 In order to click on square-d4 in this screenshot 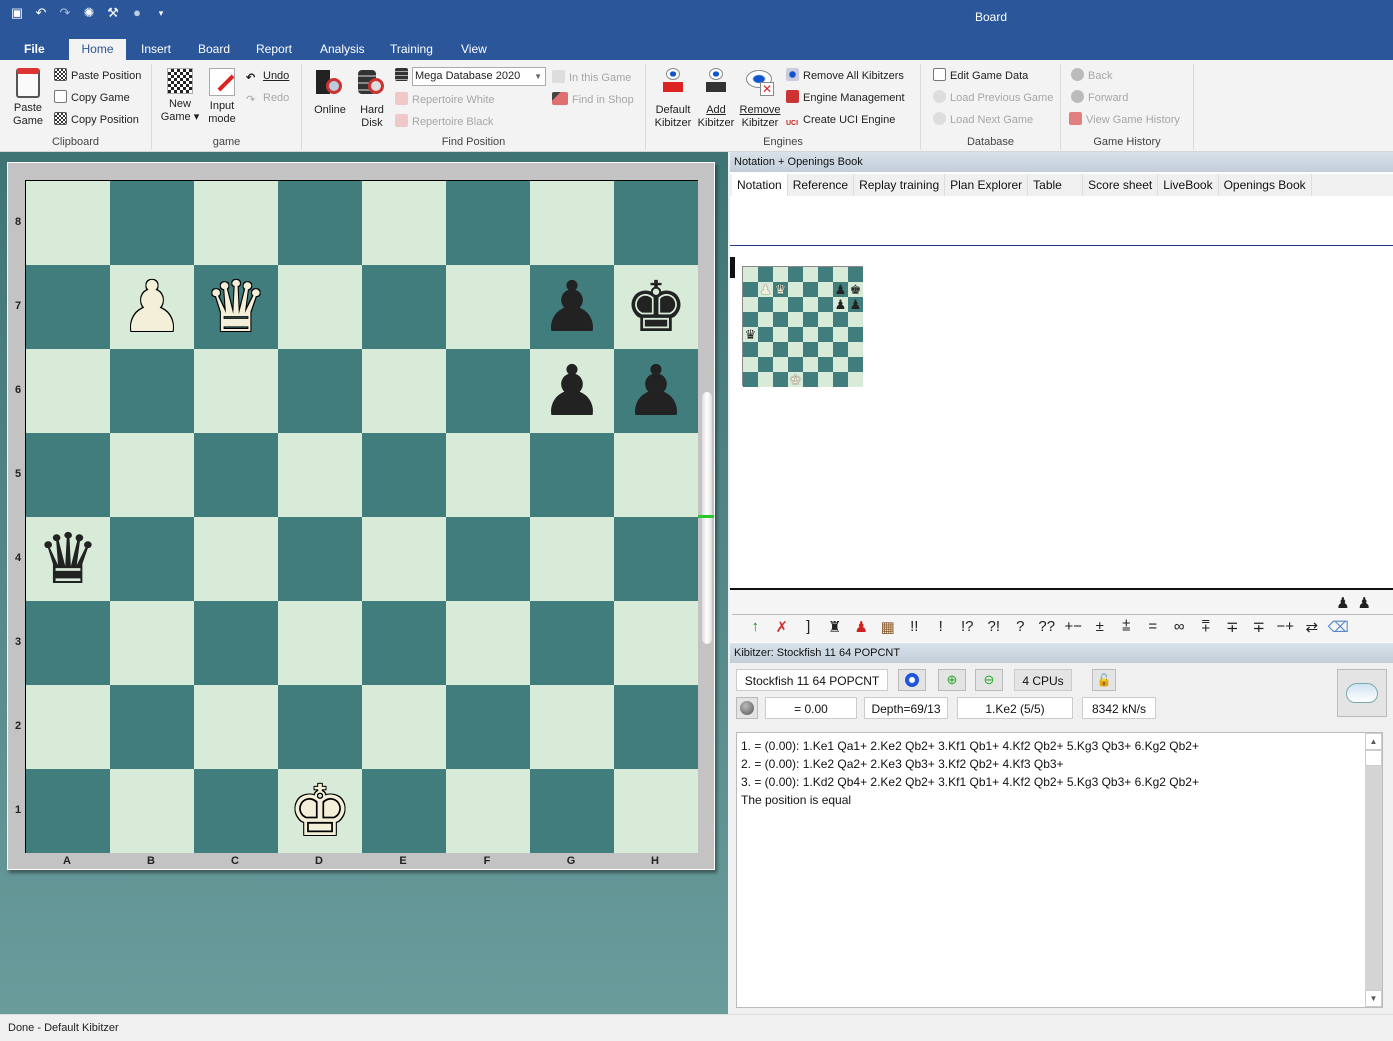, I will do `click(320, 559)`.